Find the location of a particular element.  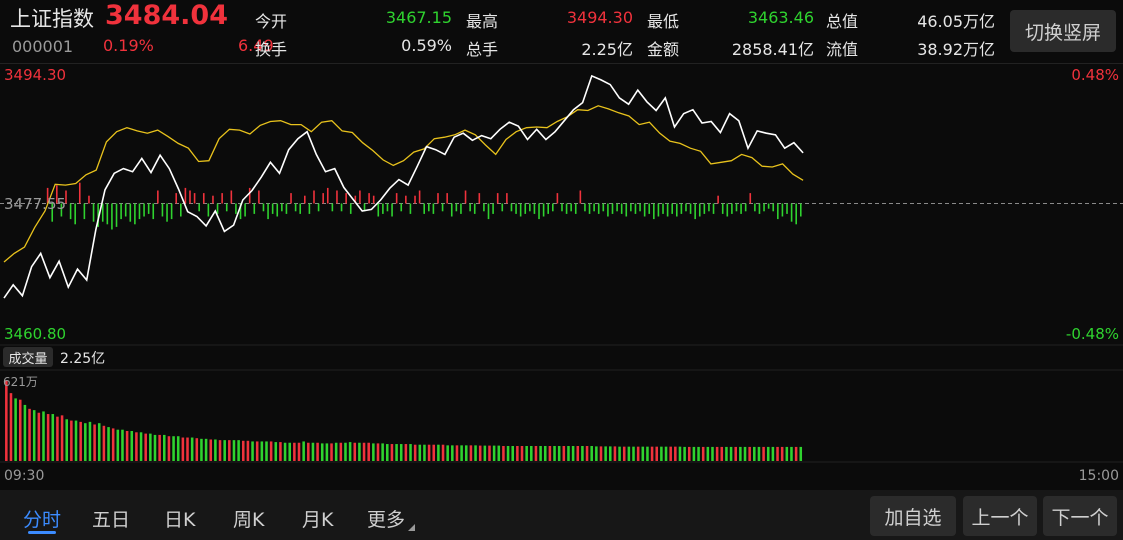

tab-intraday: 分时 is located at coordinates (42, 518).